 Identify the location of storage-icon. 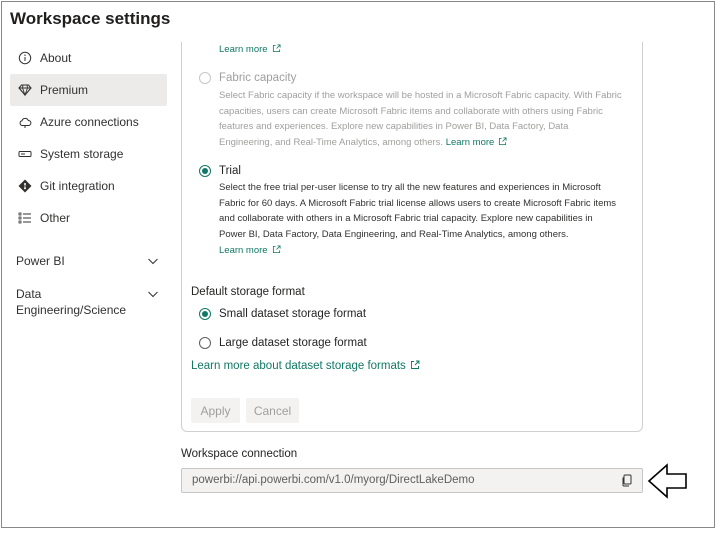
(25, 154).